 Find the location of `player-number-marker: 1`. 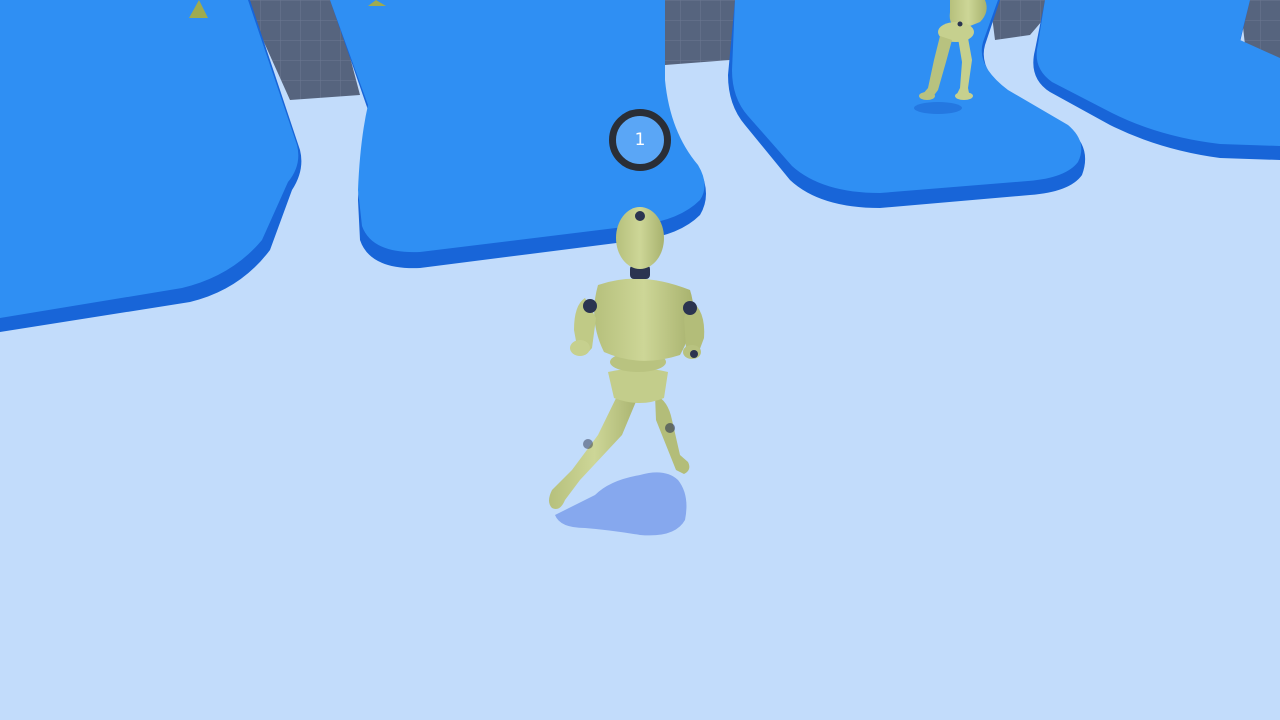

player-number-marker: 1 is located at coordinates (640, 140).